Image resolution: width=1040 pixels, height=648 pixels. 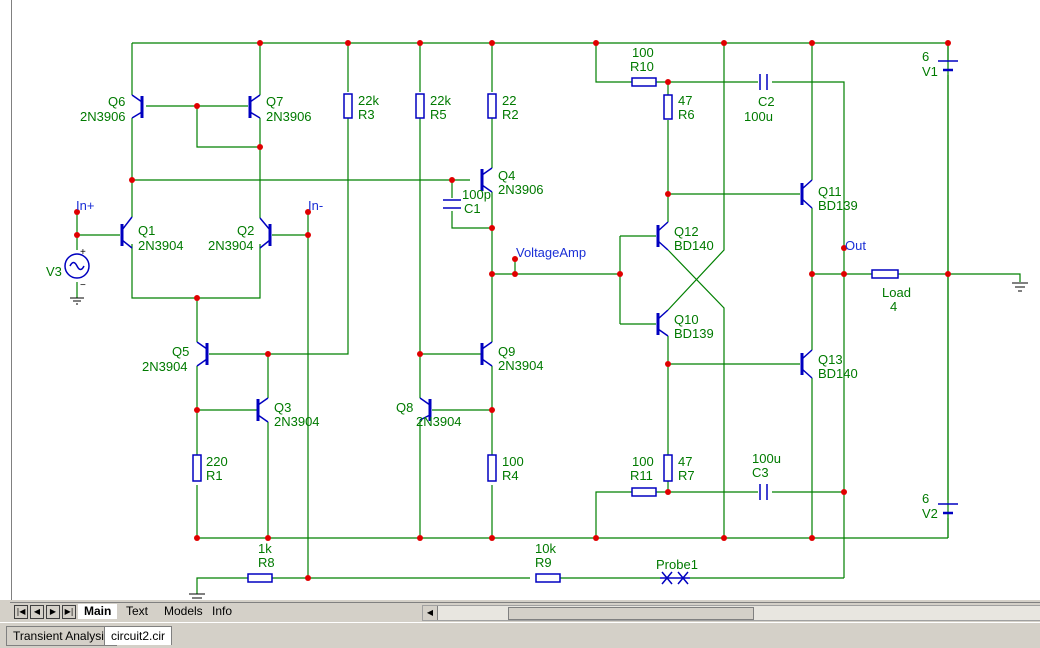 What do you see at coordinates (452, 204) in the screenshot?
I see `capacitor-c1` at bounding box center [452, 204].